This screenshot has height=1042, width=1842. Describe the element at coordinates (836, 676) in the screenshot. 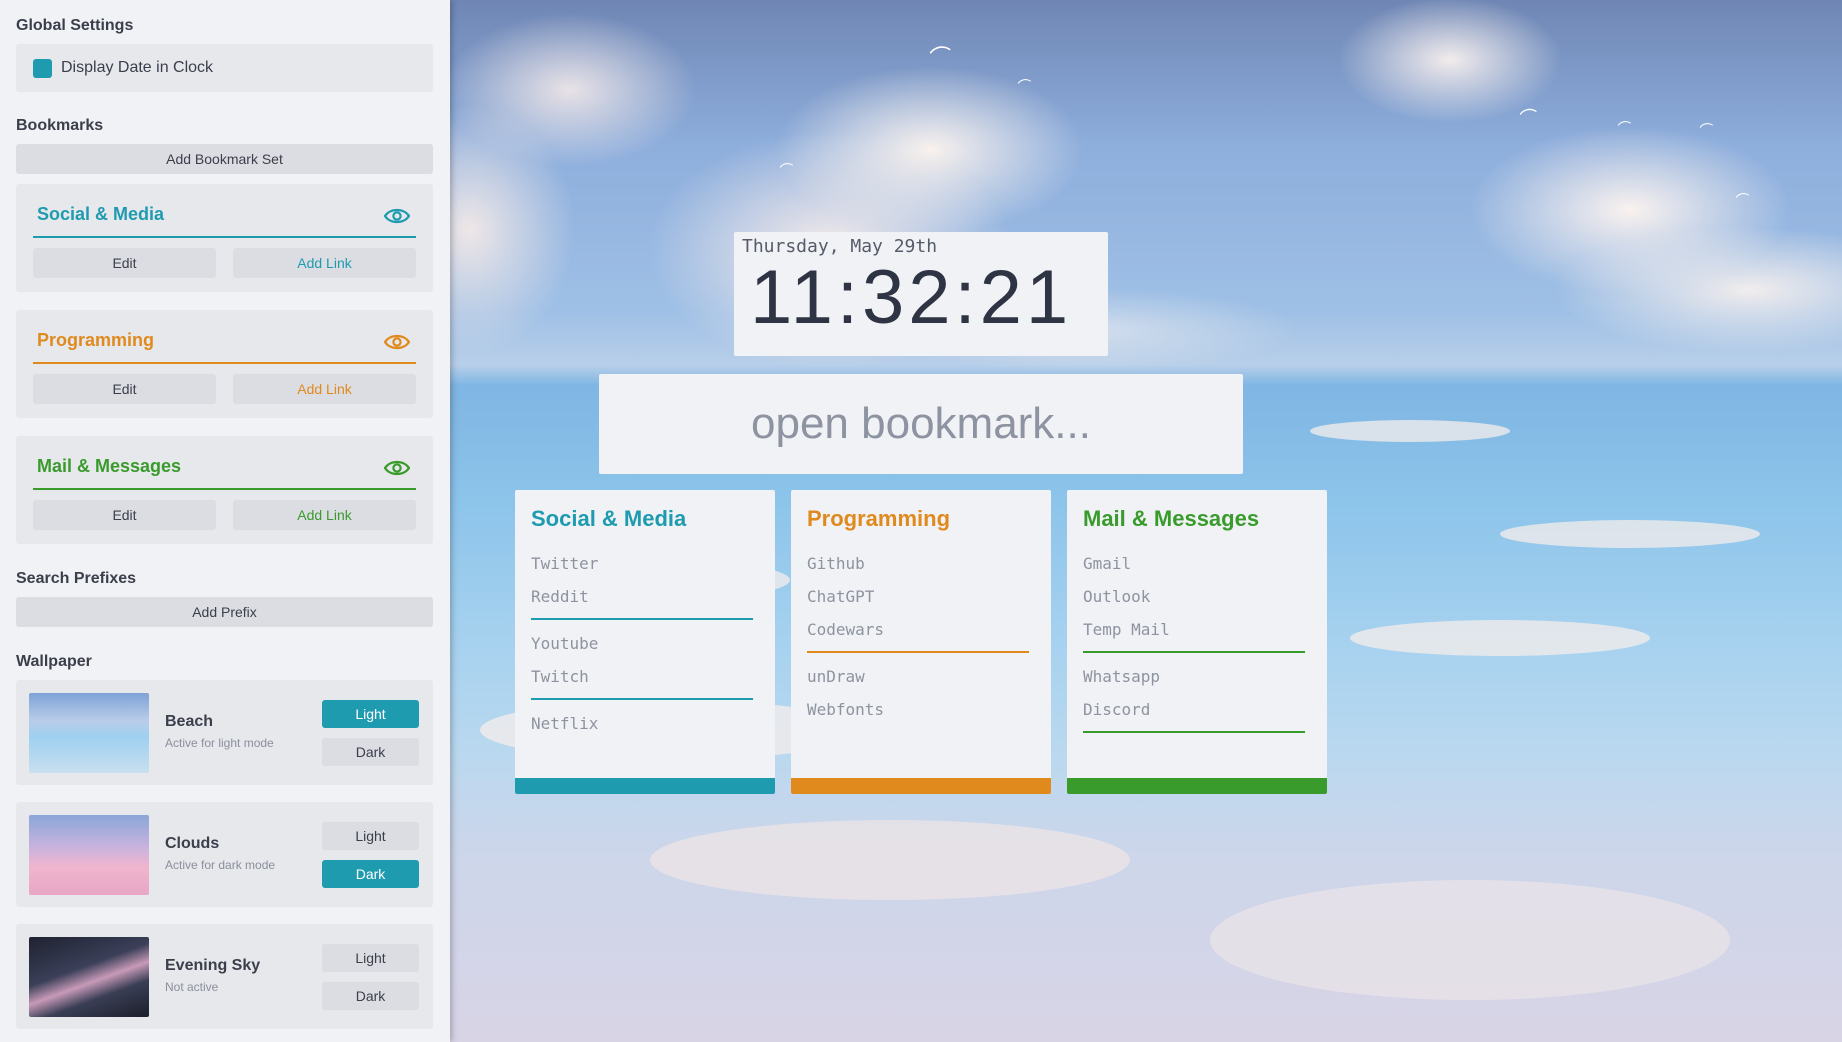

I see `bookmark-link: unDraw` at that location.